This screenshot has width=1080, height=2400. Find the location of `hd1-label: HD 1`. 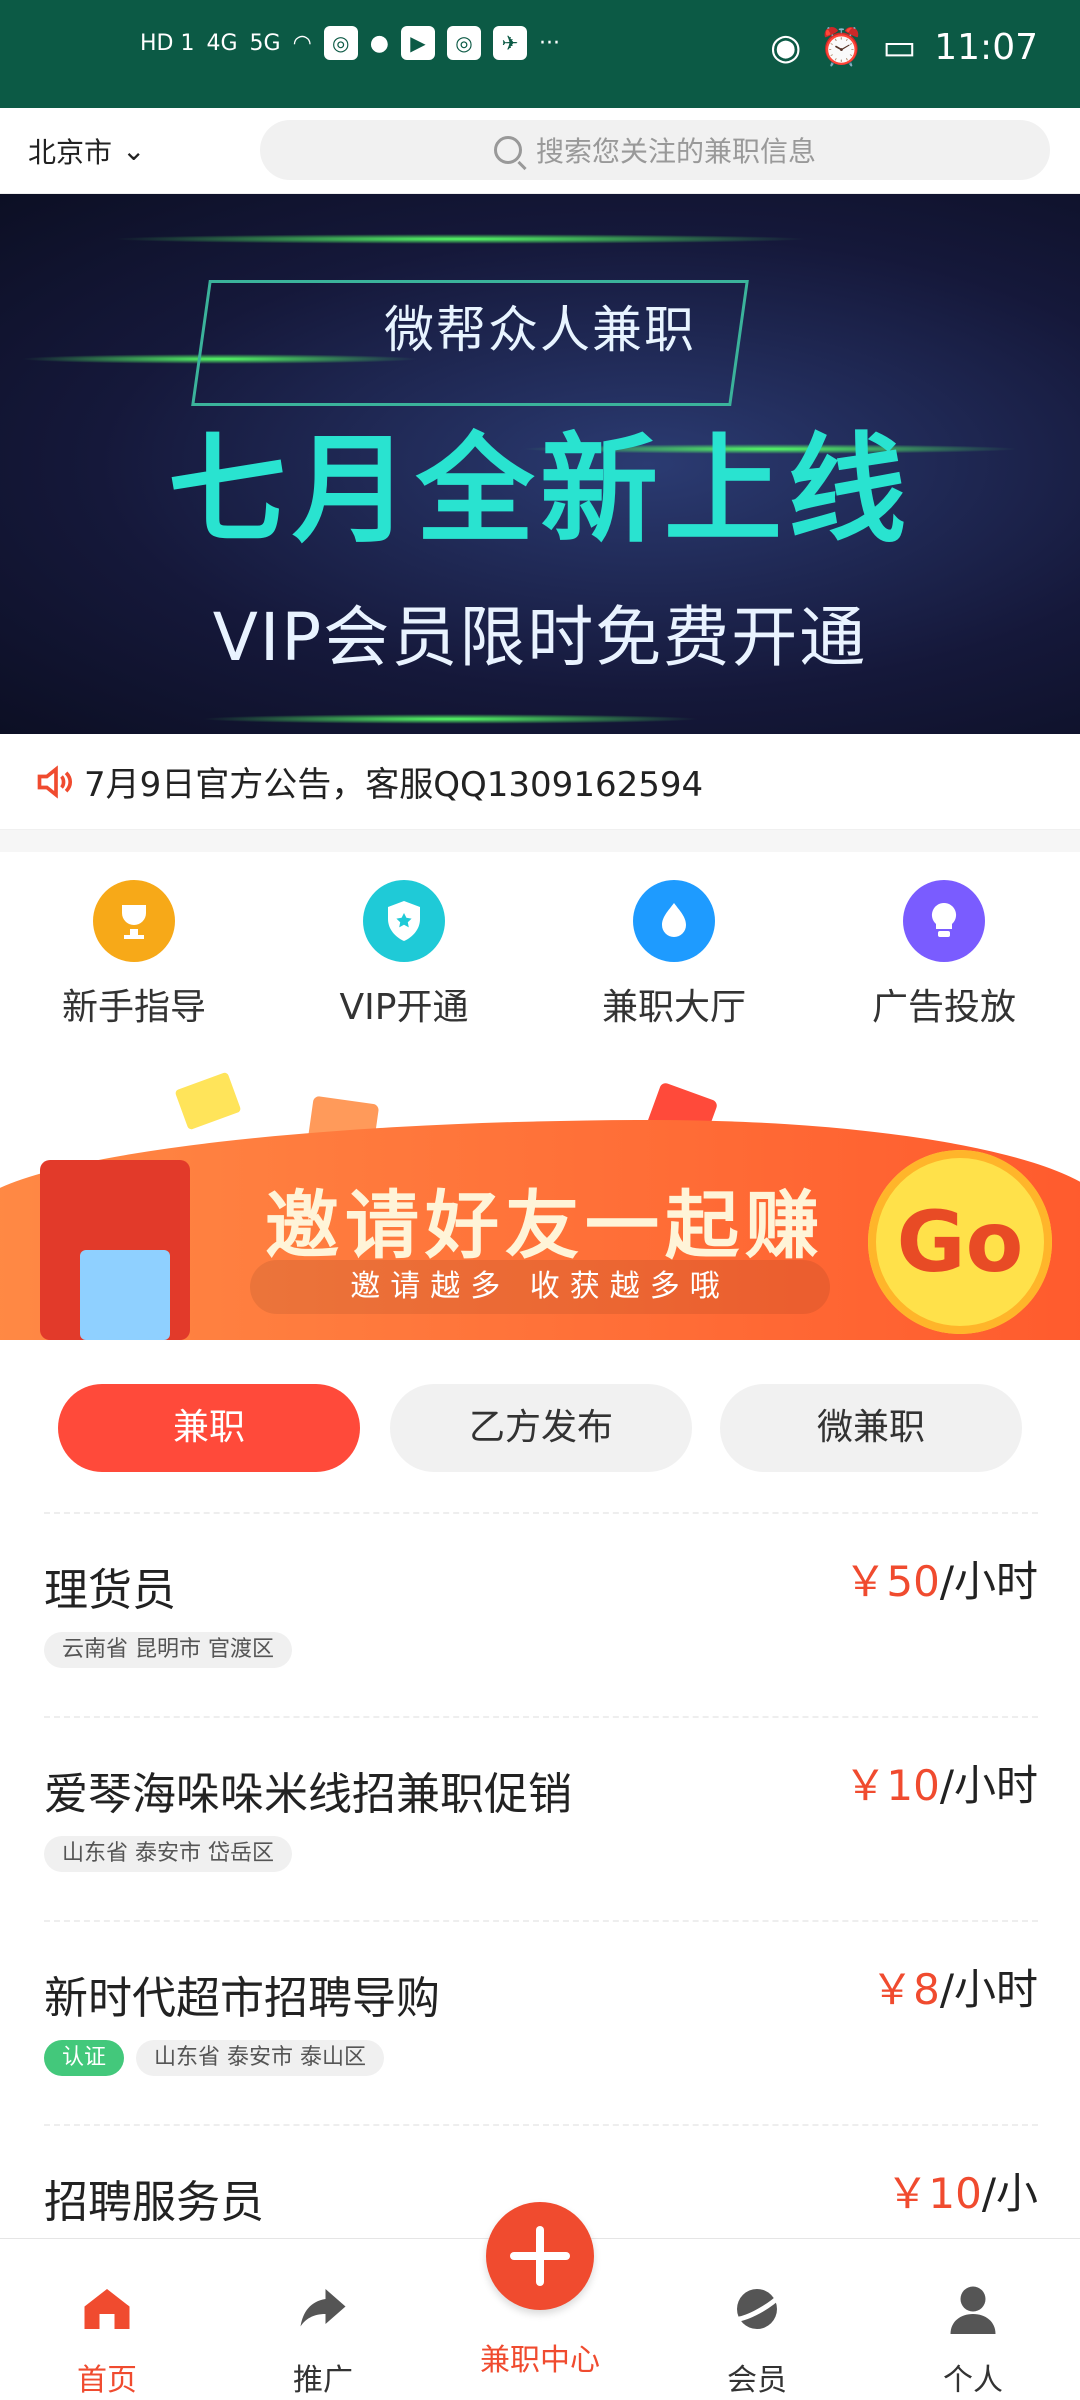

hd1-label: HD 1 is located at coordinates (167, 43).